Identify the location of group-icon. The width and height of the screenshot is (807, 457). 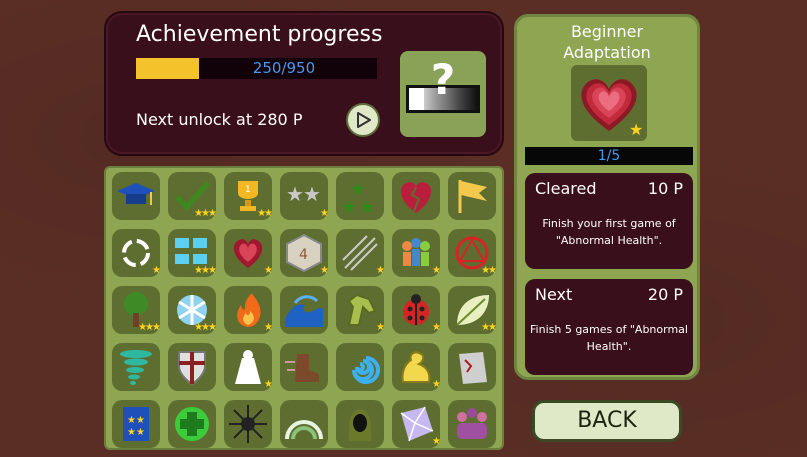
(472, 423).